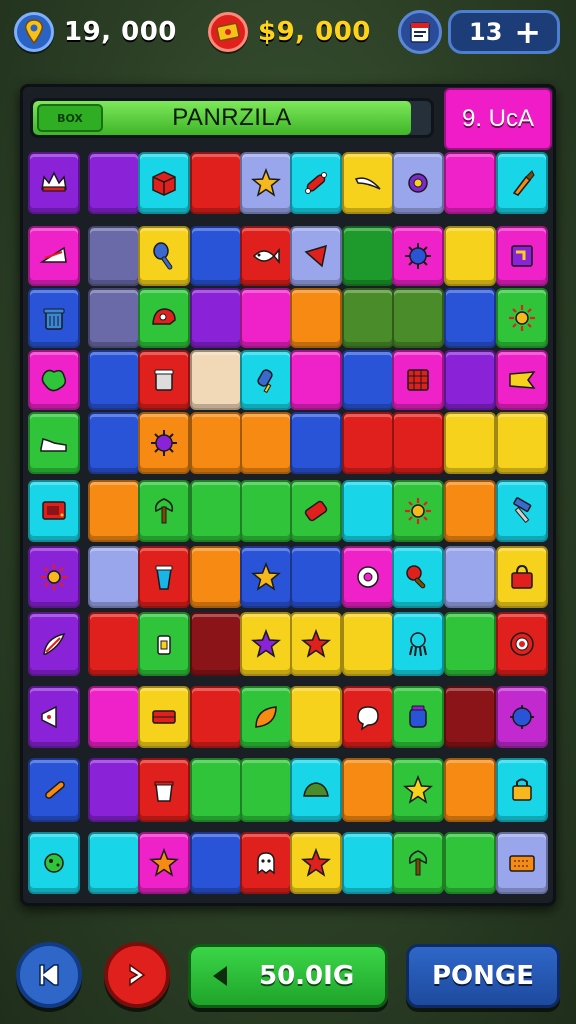  Describe the element at coordinates (288, 976) in the screenshot. I see `play-amount-button: 50.0IG` at that location.